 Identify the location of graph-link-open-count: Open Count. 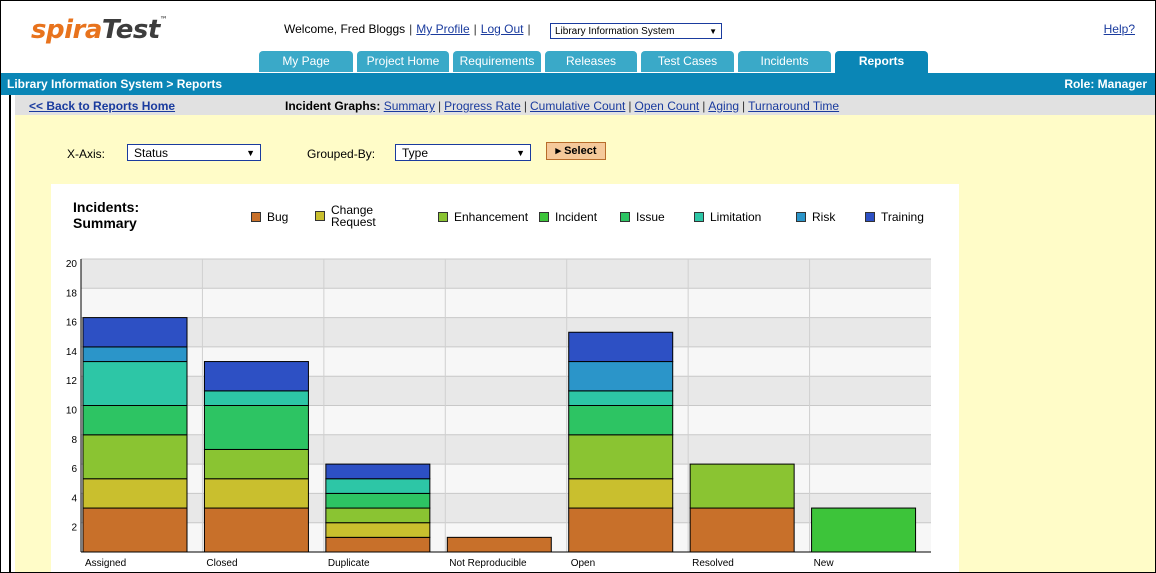
(667, 106).